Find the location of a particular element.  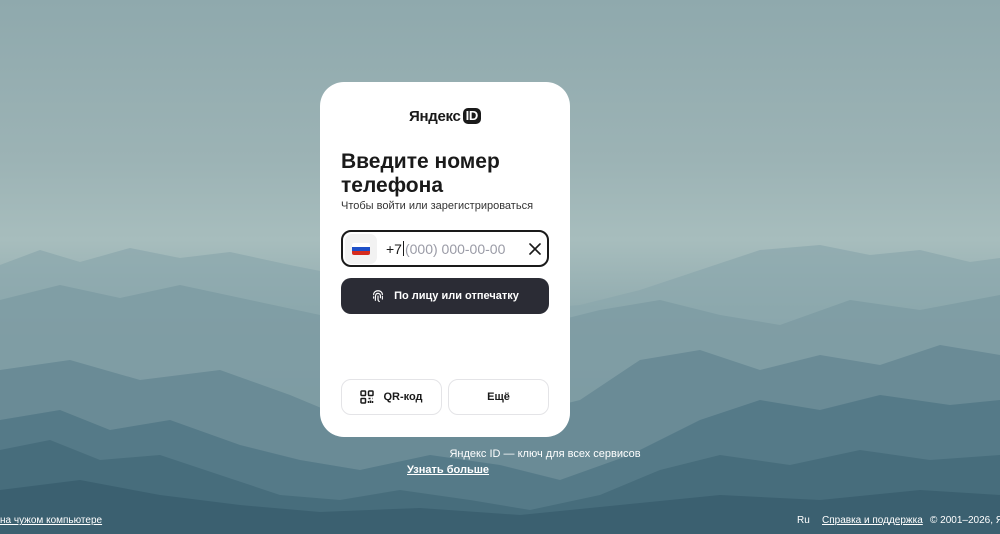

russia-flag-icon is located at coordinates (361, 248).